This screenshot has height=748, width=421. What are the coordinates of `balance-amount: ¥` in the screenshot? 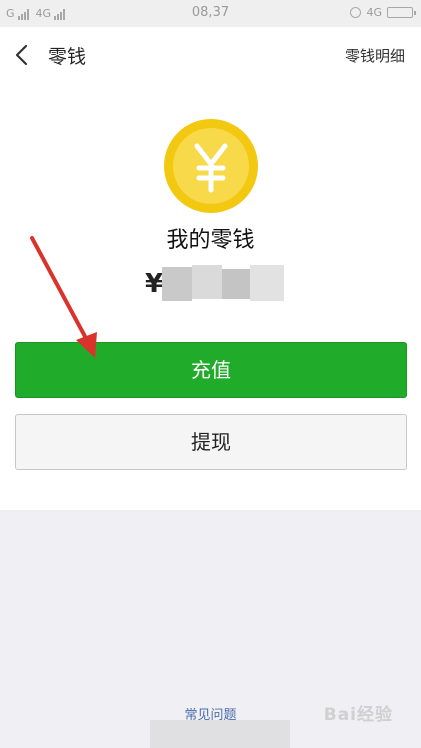 It's located at (210, 285).